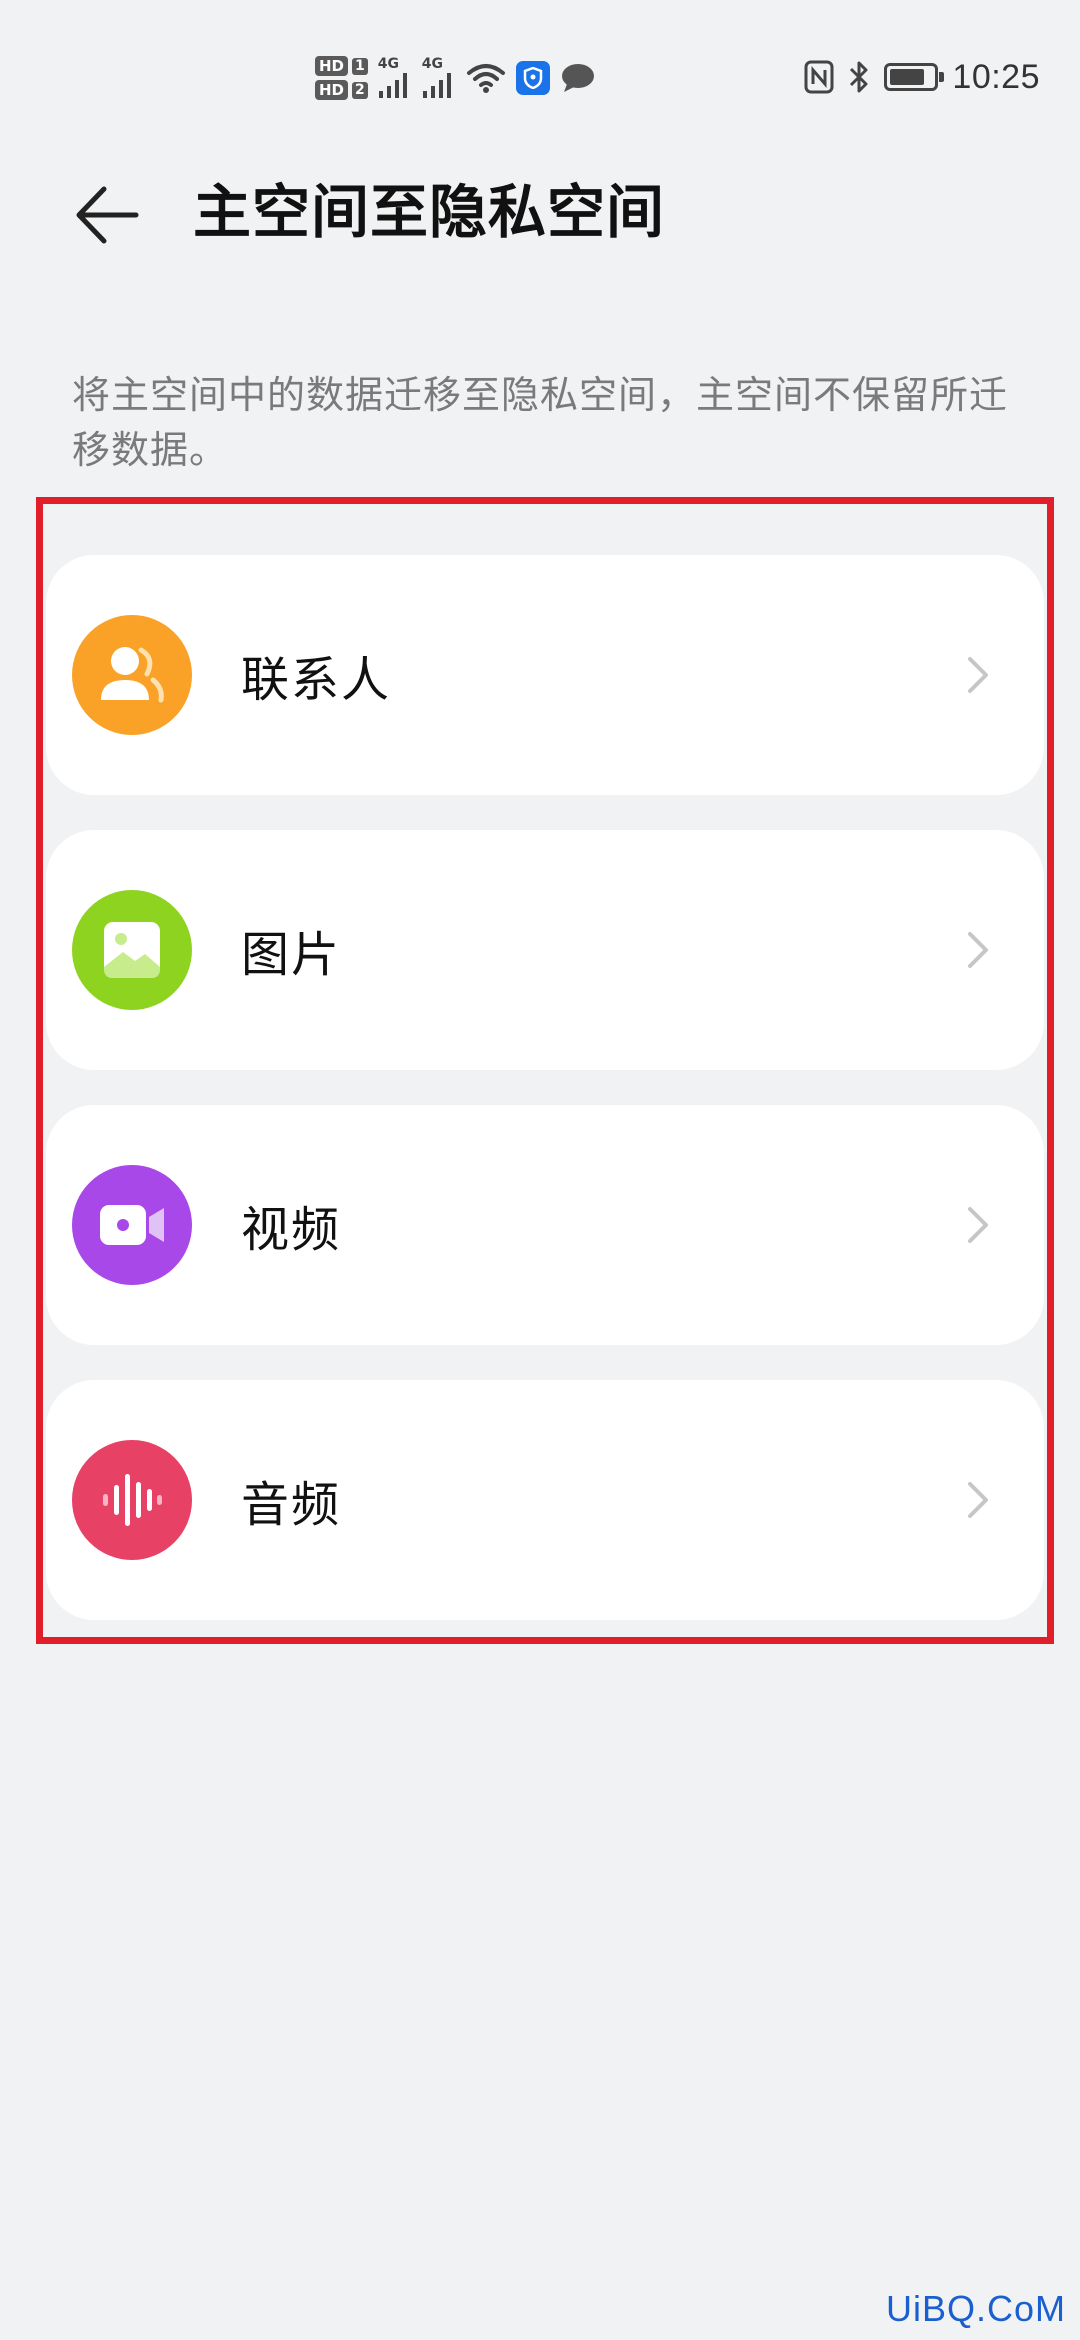 This screenshot has height=2340, width=1080. I want to click on watermark: UiBQ.CoM, so click(975, 2308).